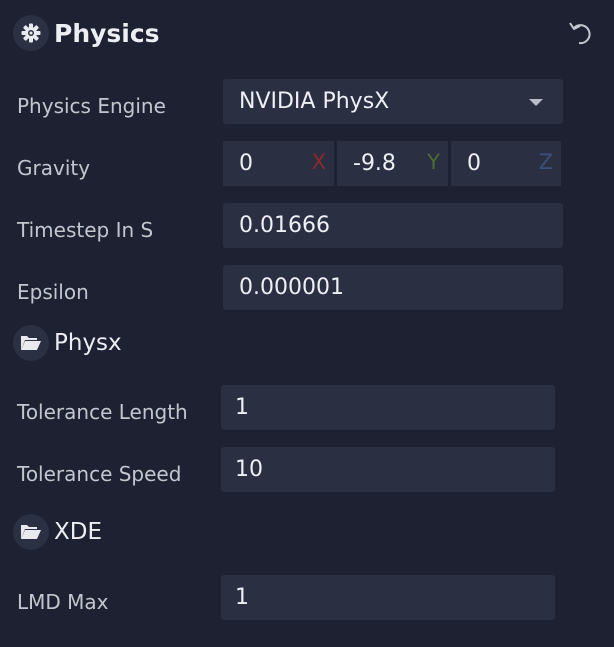 This screenshot has height=647, width=614. I want to click on timestep-label: Timestep In S, so click(85, 230).